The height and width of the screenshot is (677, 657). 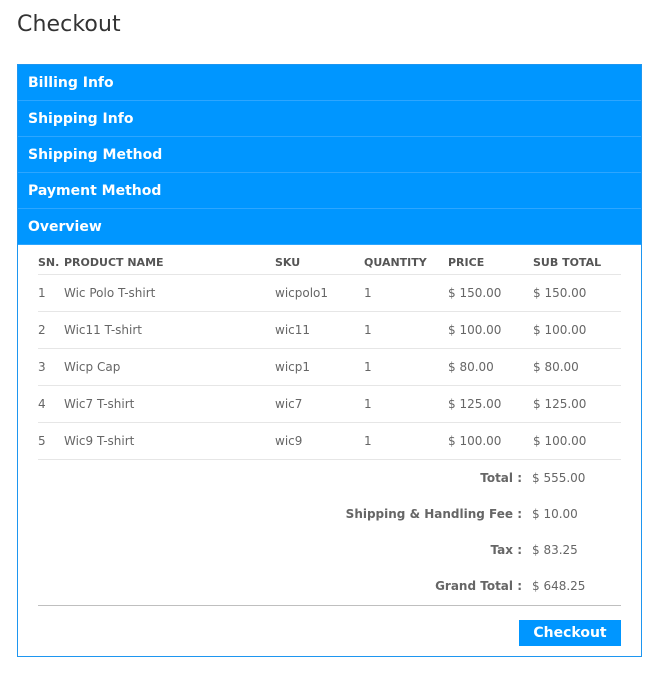 I want to click on shipping-fee-row: Shipping & Handling Fee : $ 10.00, so click(x=329, y=514).